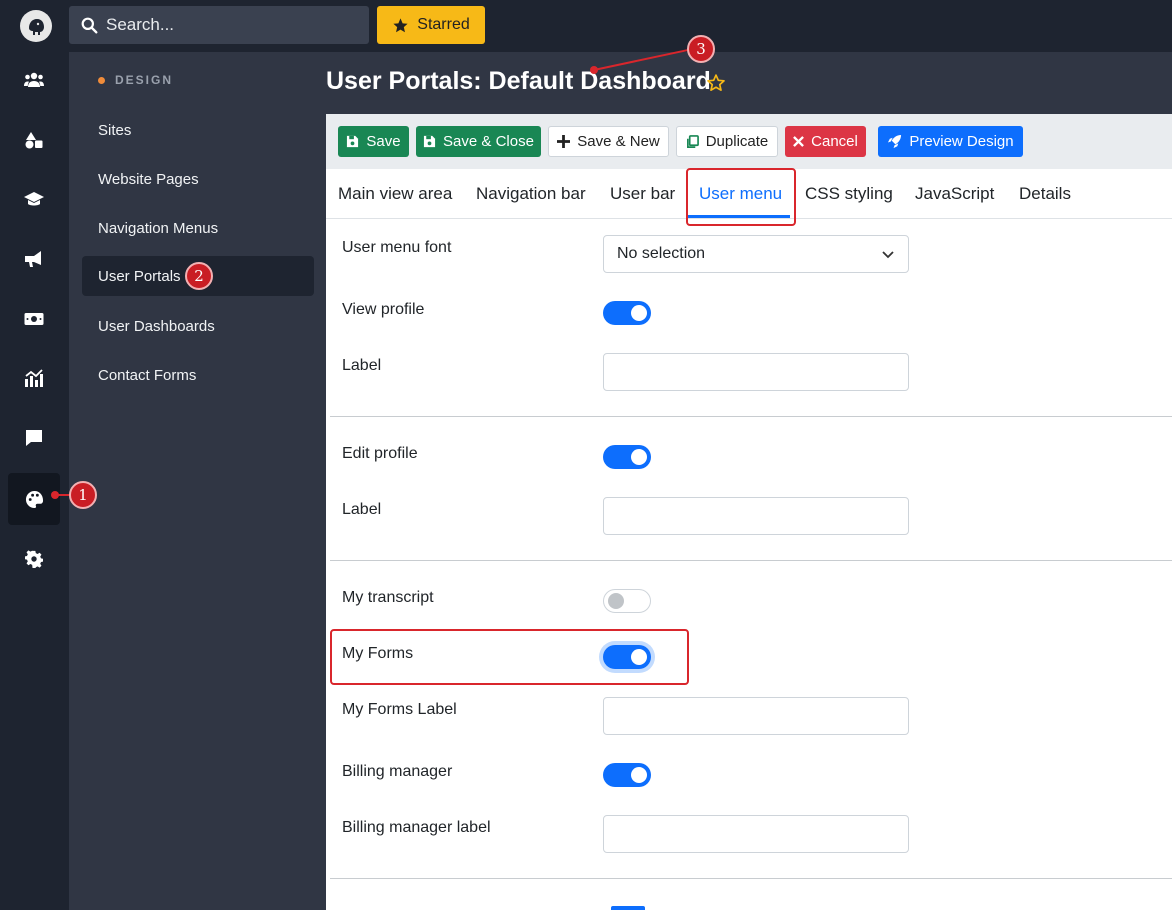  Describe the element at coordinates (564, 141) in the screenshot. I see `plus-icon` at that location.